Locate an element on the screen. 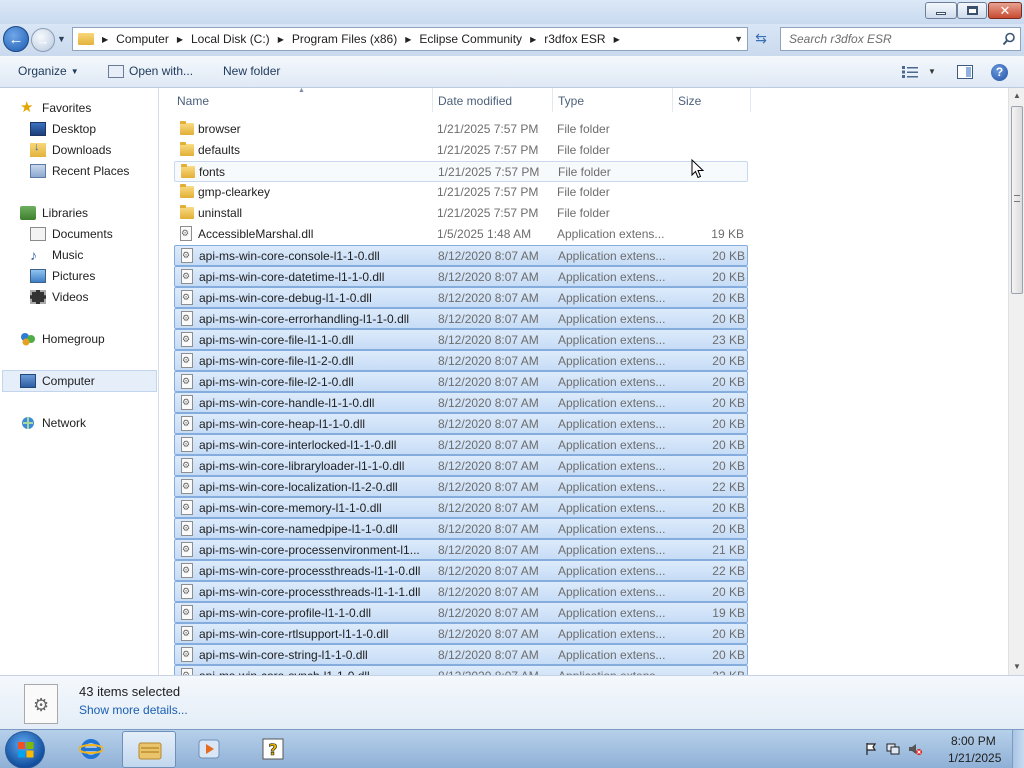  taskbar-internet-explorer is located at coordinates (91, 749).